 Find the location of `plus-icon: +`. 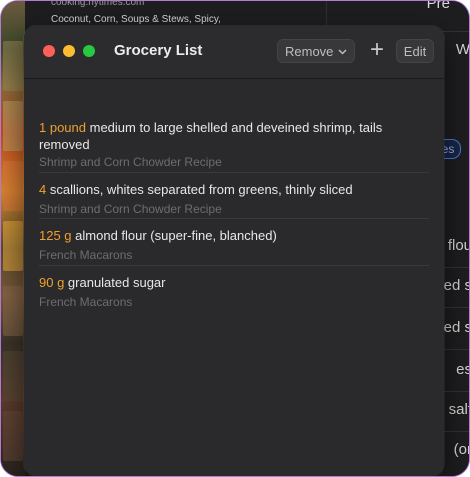

plus-icon: + is located at coordinates (376, 49).